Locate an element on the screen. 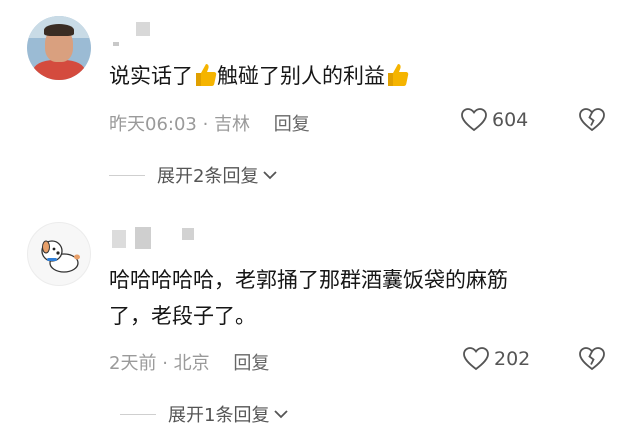 This screenshot has width=640, height=427. comment-meta: 2天前 · 北京 回复 is located at coordinates (189, 362).